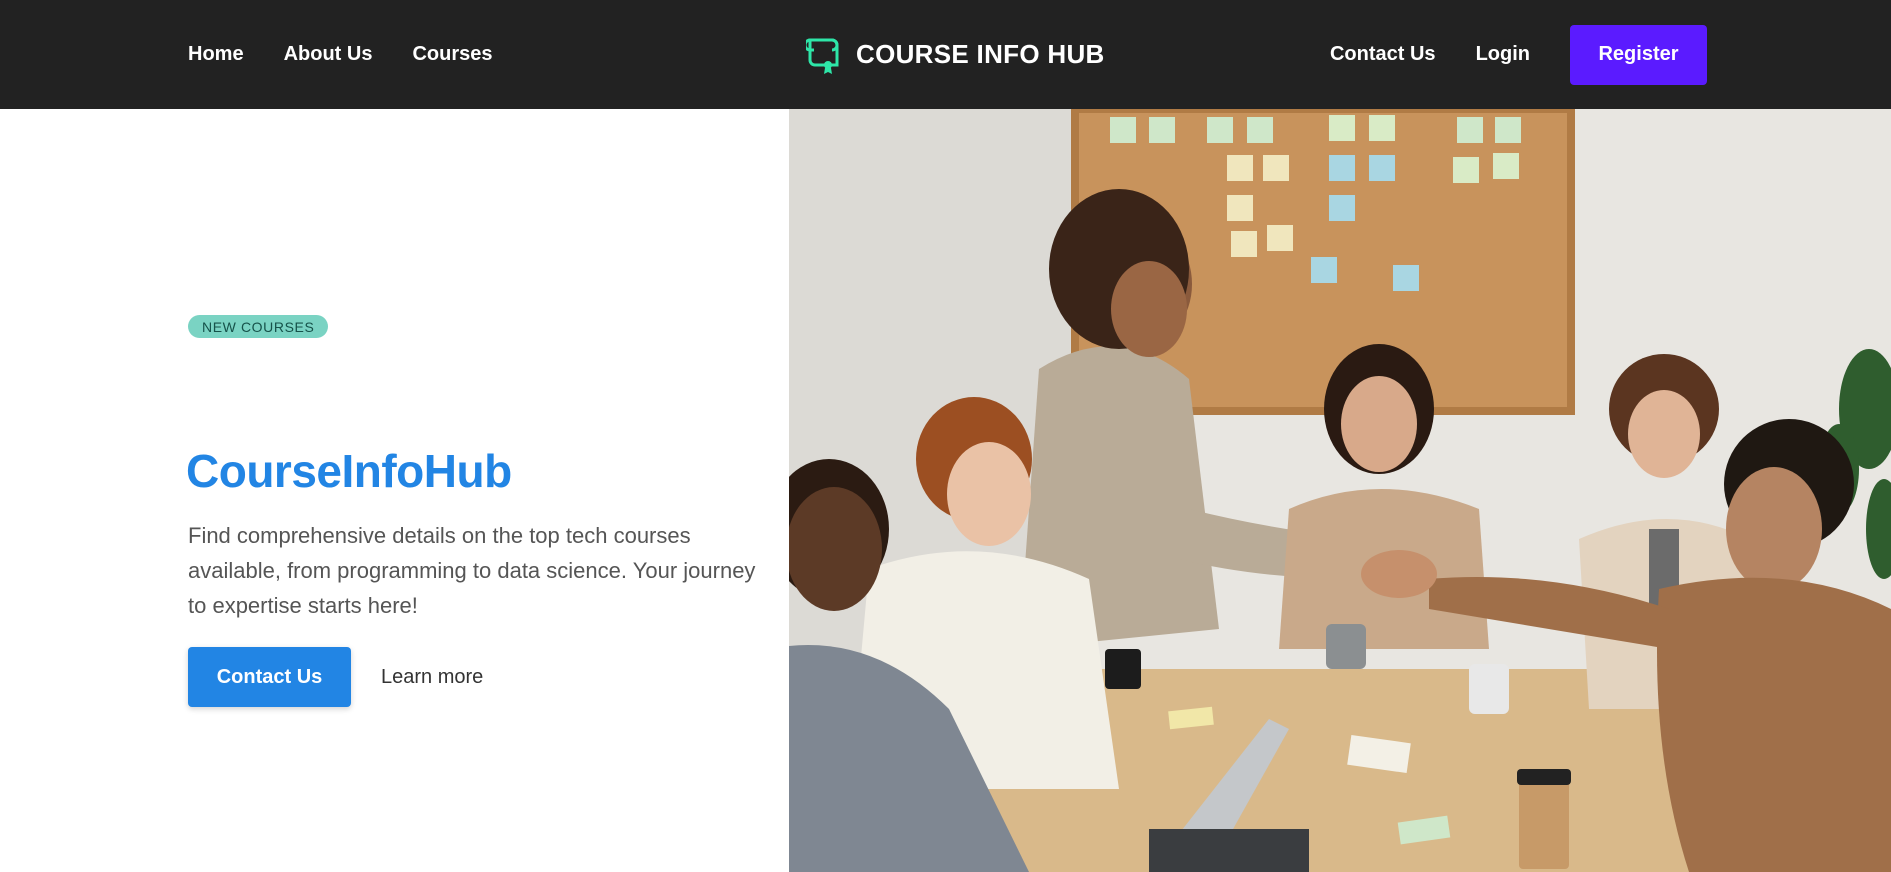  Describe the element at coordinates (269, 677) in the screenshot. I see `contact-us-button: Contact Us` at that location.